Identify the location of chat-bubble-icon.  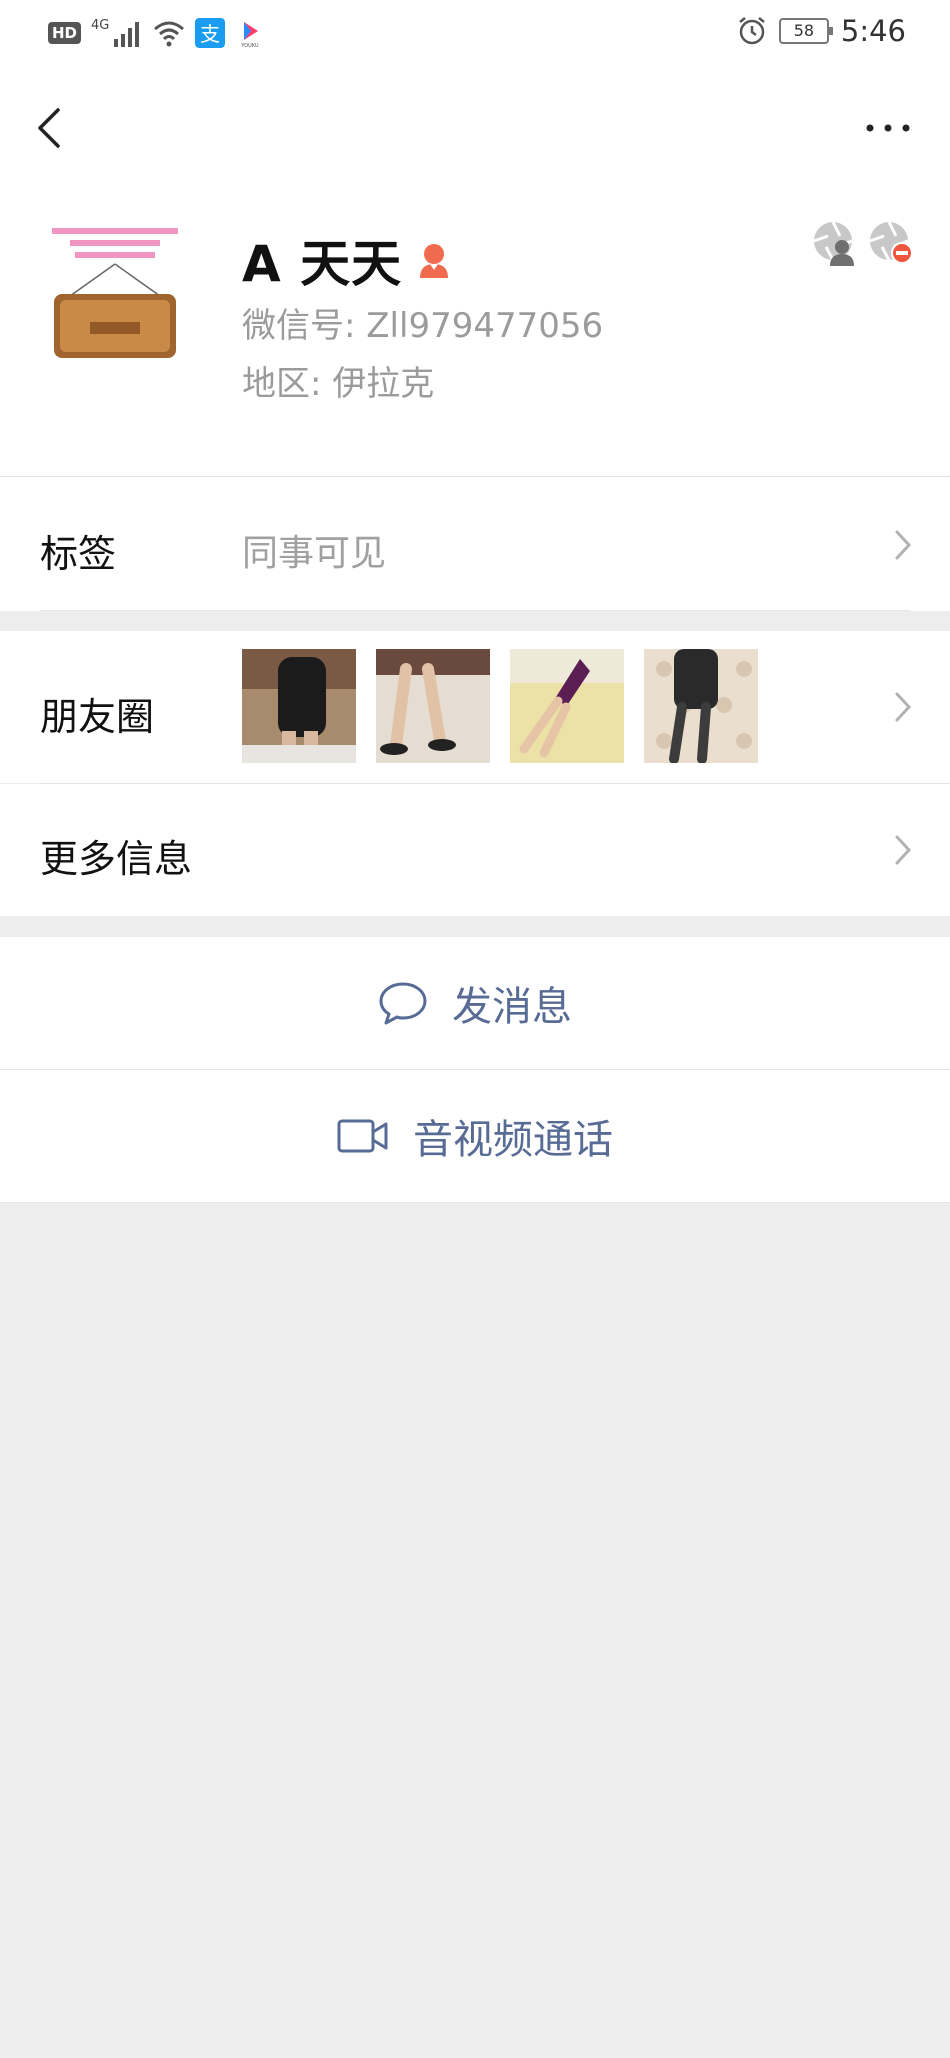
(403, 1003).